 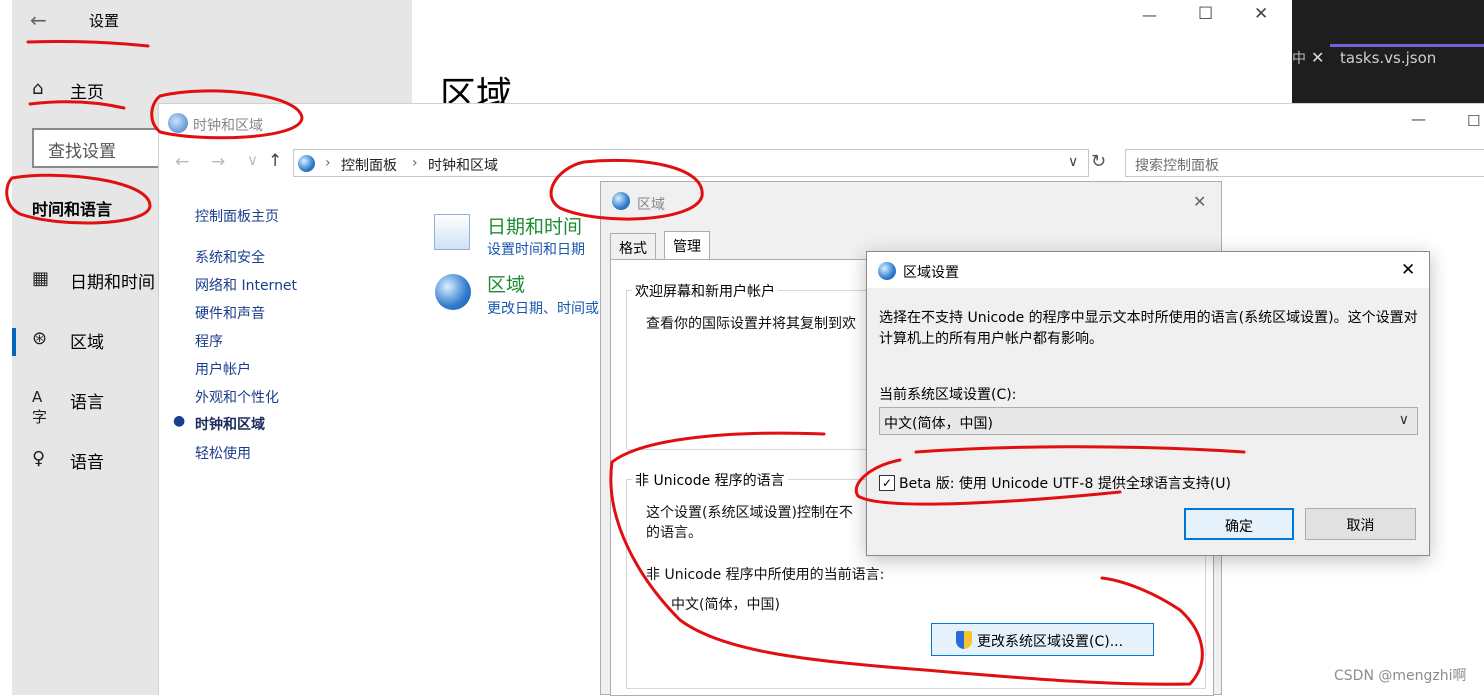 What do you see at coordinates (536, 249) in the screenshot?
I see `set-date-time-link: 设置时间和日期` at bounding box center [536, 249].